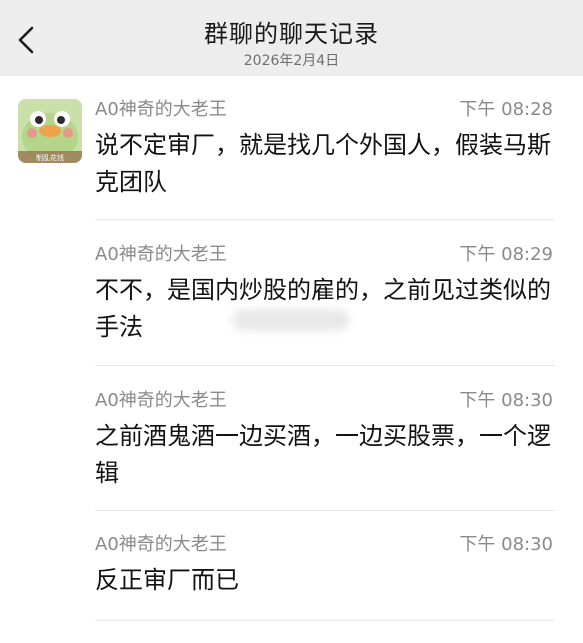 Image resolution: width=583 pixels, height=643 pixels. I want to click on message-time: 下午 08:28, so click(506, 109).